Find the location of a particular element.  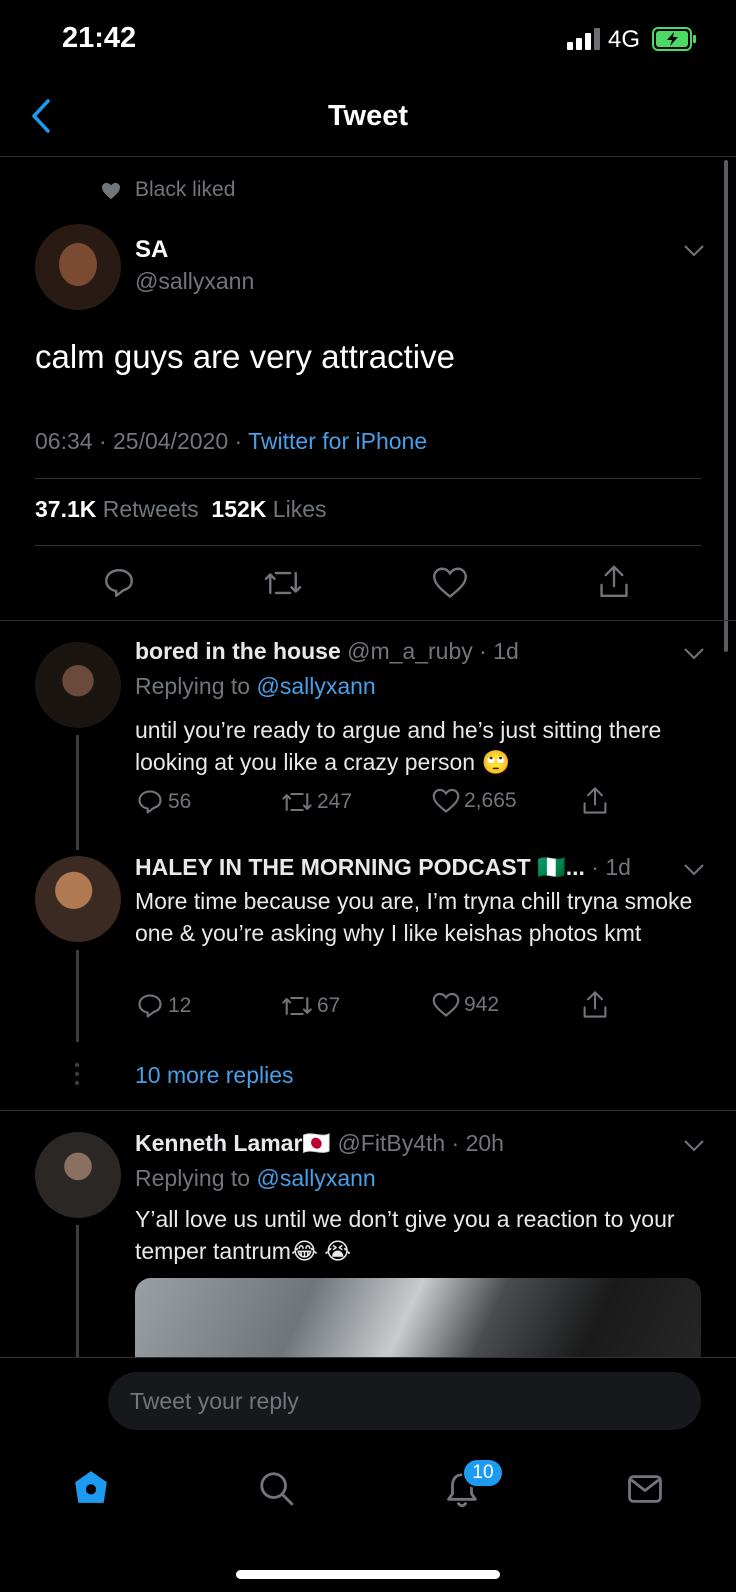

tweet-meta: 06:34 · 25/04/2020 · Twitter for iPhone is located at coordinates (231, 441).